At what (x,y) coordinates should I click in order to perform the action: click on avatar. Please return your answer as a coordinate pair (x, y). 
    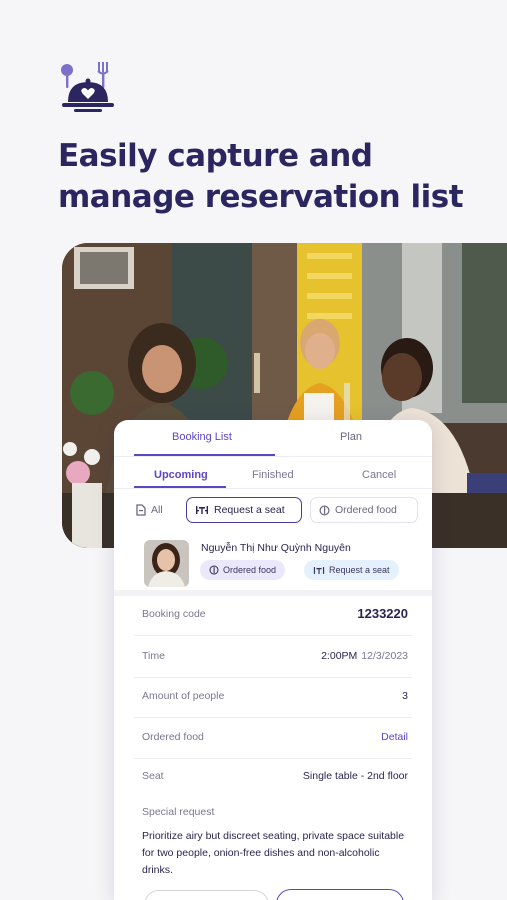
    Looking at the image, I should click on (166, 563).